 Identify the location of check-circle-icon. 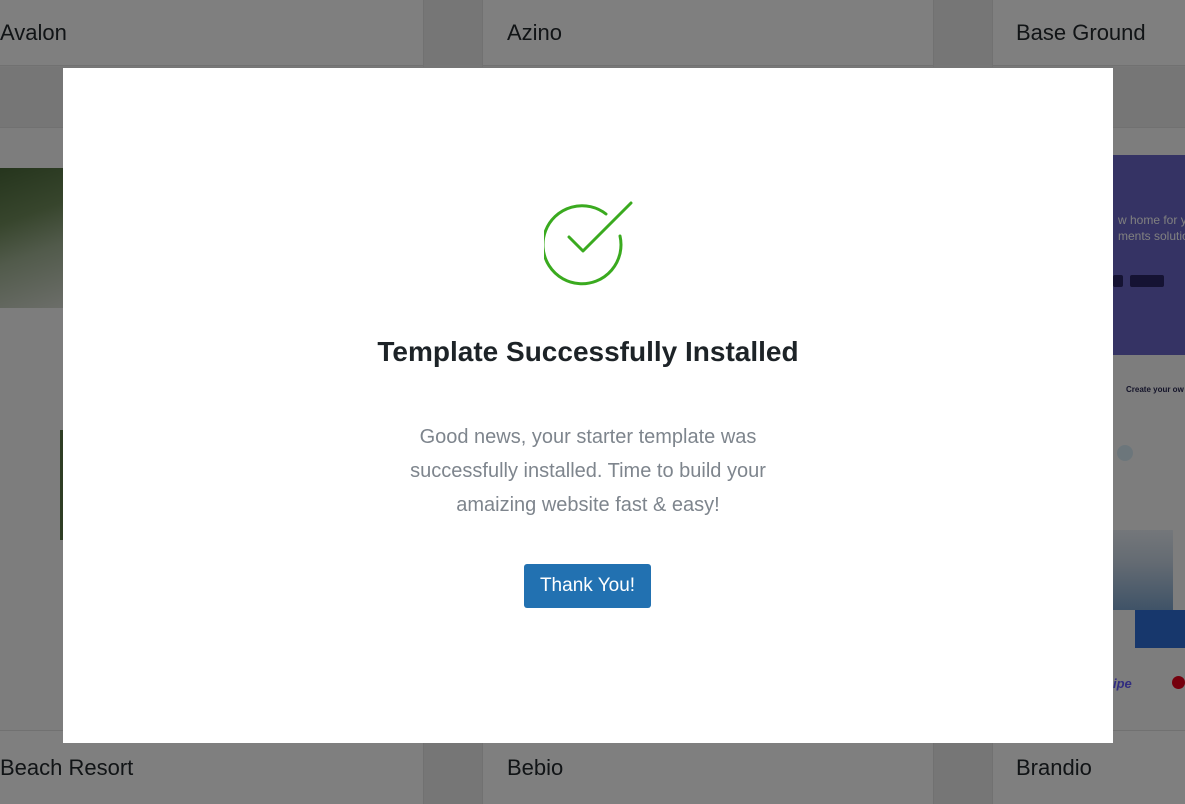
(588, 243).